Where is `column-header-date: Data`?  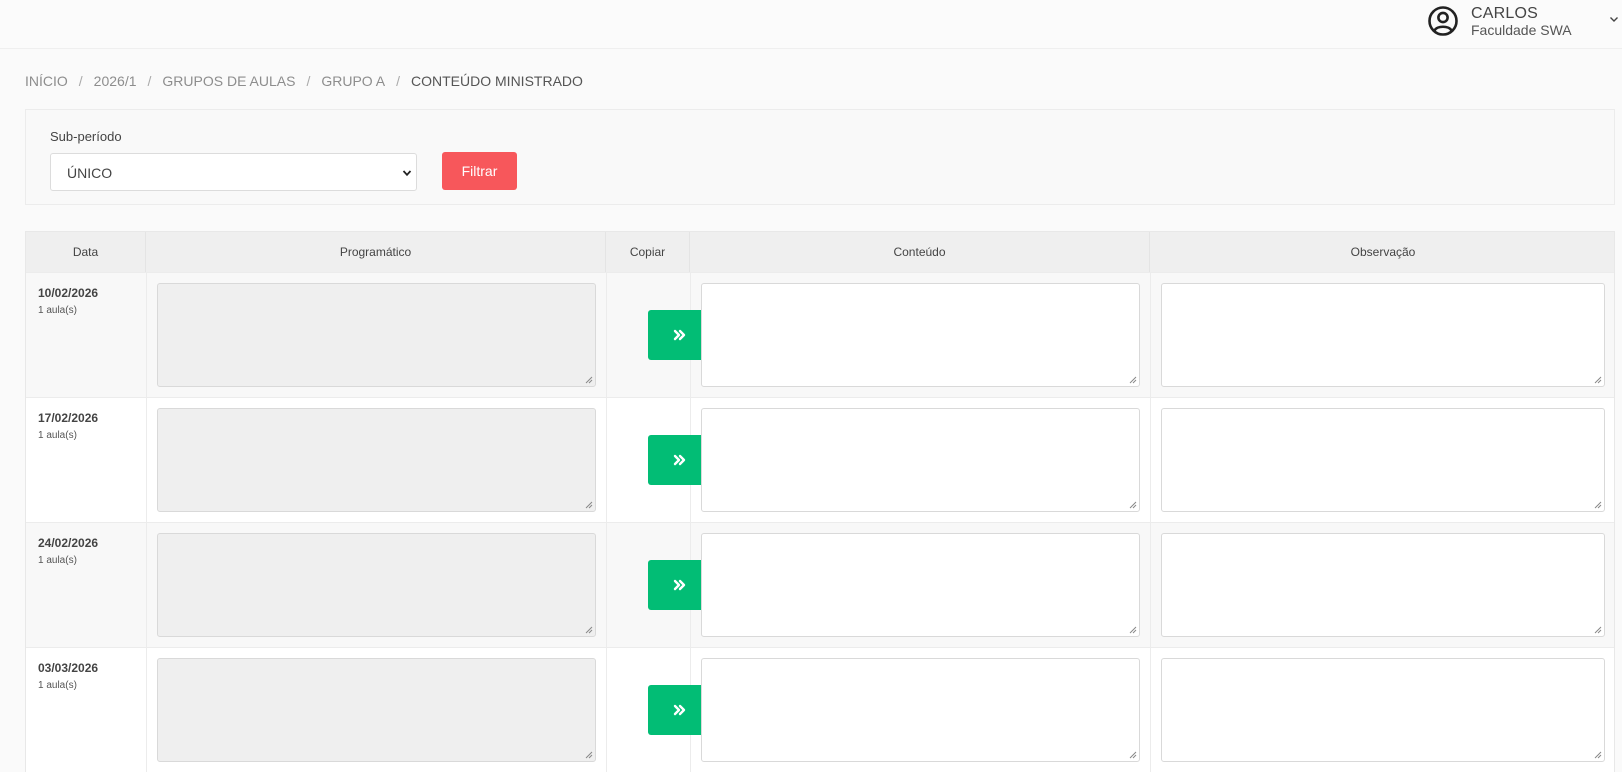
column-header-date: Data is located at coordinates (86, 252).